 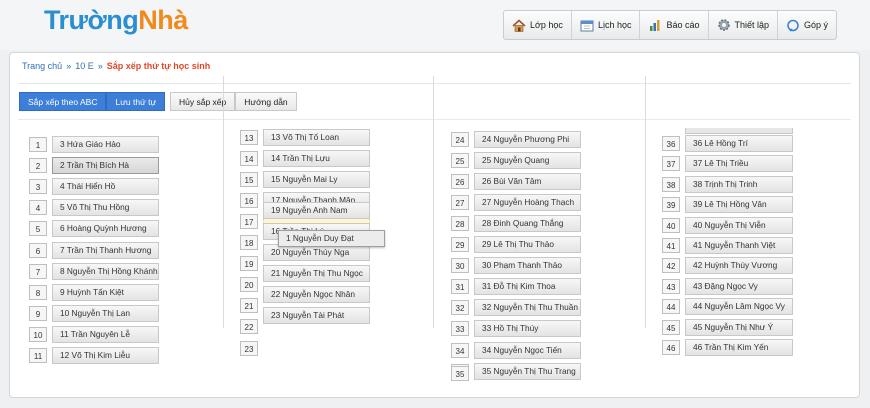 What do you see at coordinates (739, 184) in the screenshot?
I see `student-item: 38 Trịnh Thị Trinh` at bounding box center [739, 184].